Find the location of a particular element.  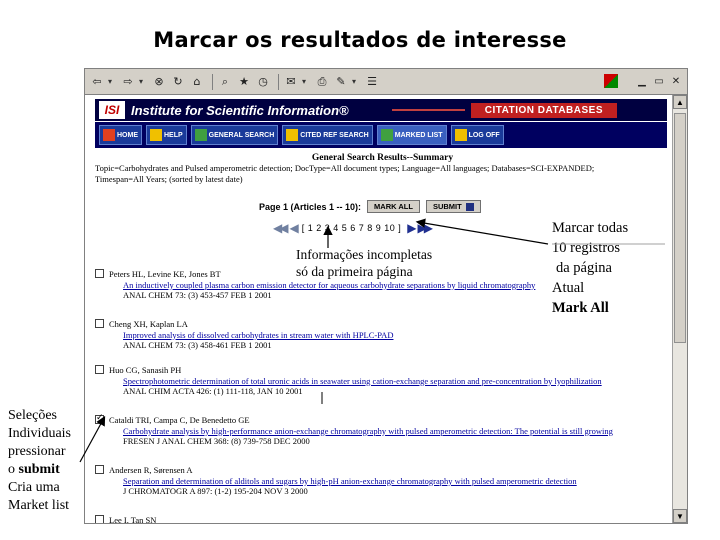

stop-icon: ⊗ is located at coordinates (159, 82).